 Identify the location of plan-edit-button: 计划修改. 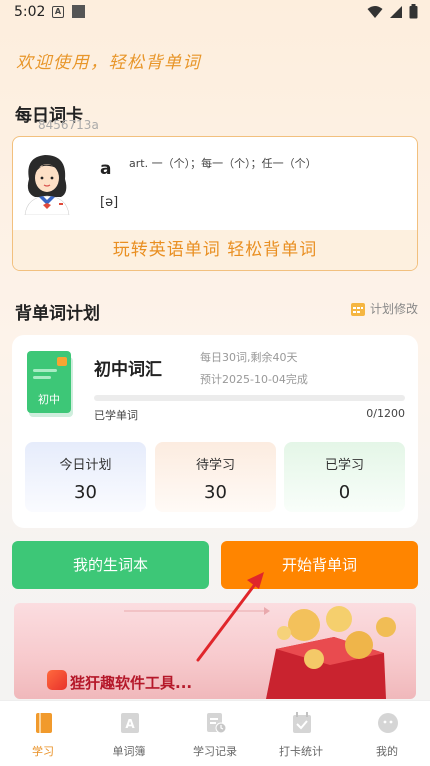
(384, 308).